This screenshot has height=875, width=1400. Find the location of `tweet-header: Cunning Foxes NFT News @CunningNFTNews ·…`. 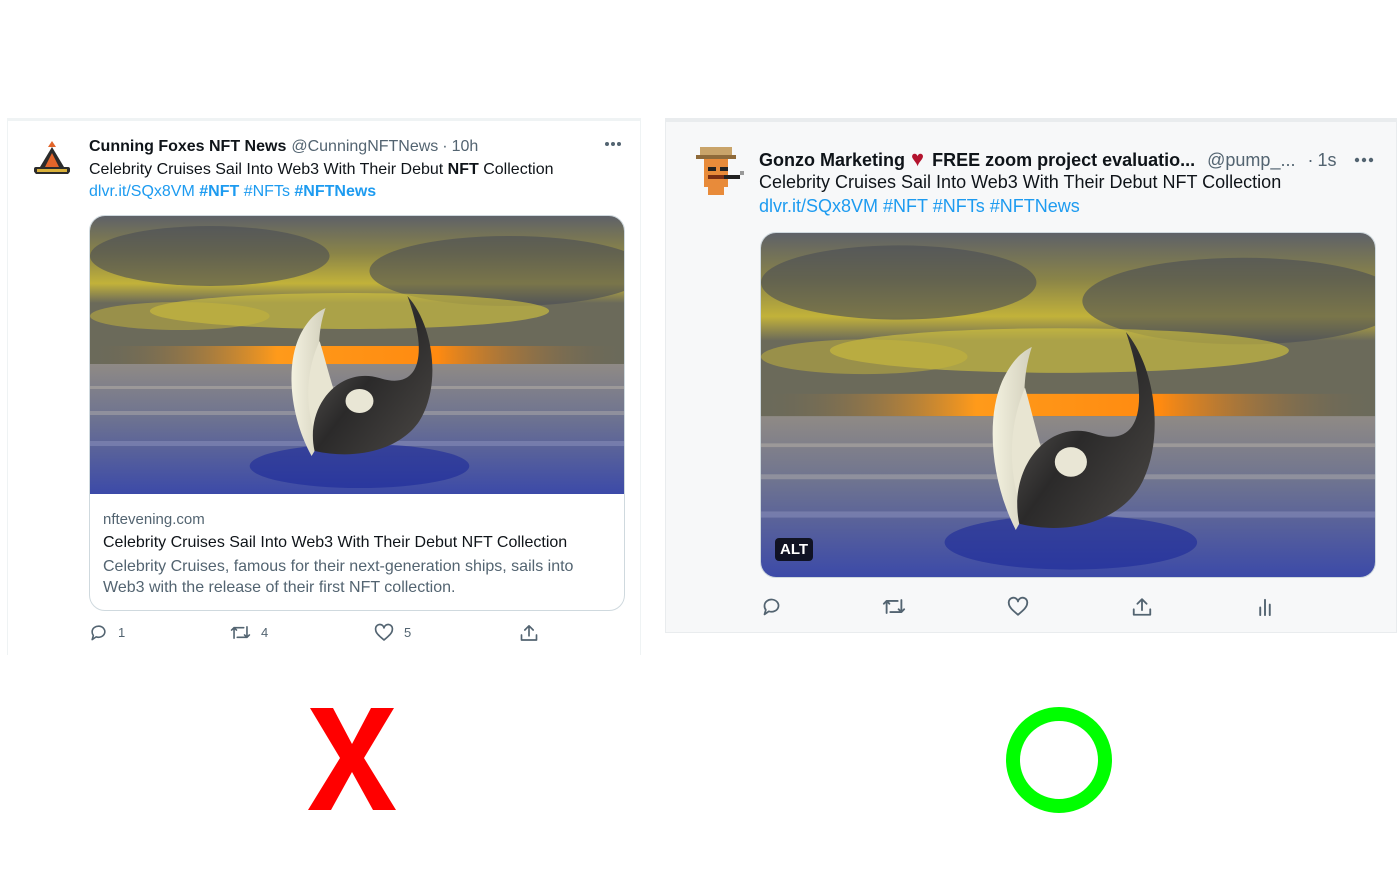

tweet-header: Cunning Foxes NFT News @CunningNFTNews ·… is located at coordinates (283, 147).